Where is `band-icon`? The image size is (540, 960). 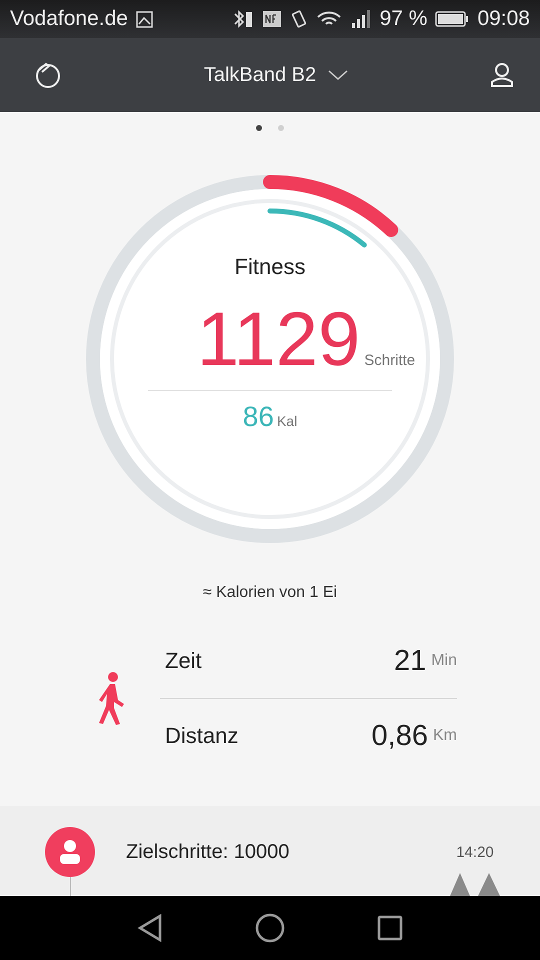
band-icon is located at coordinates (48, 75).